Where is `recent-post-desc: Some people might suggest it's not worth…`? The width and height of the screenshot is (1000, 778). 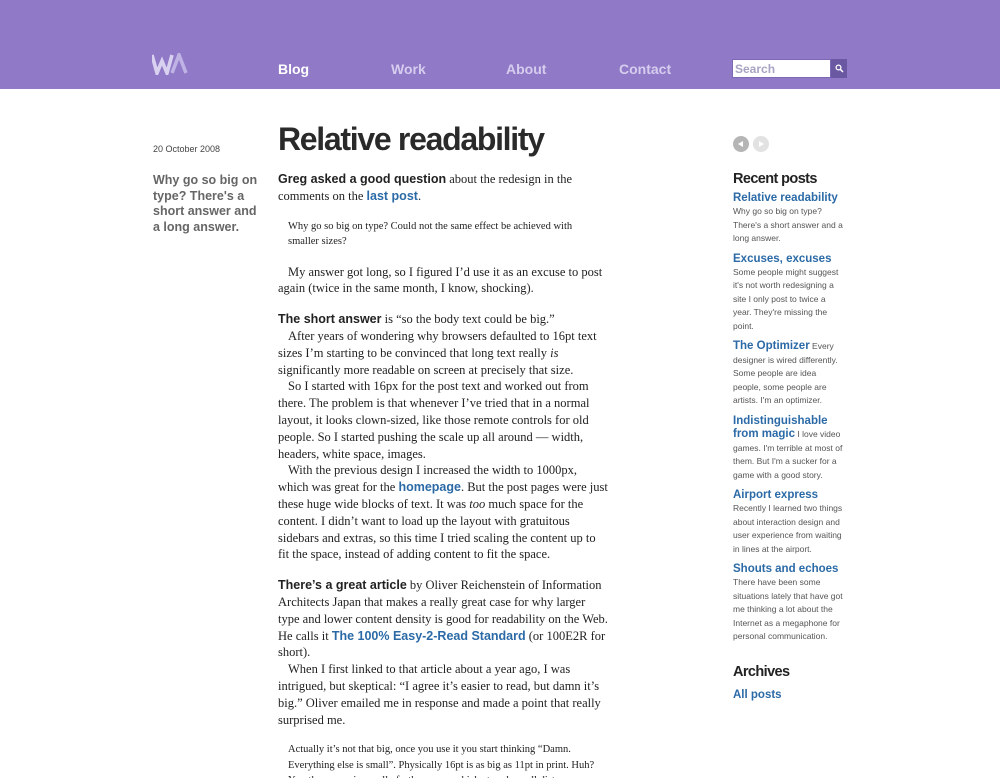 recent-post-desc: Some people might suggest it's not worth… is located at coordinates (786, 298).